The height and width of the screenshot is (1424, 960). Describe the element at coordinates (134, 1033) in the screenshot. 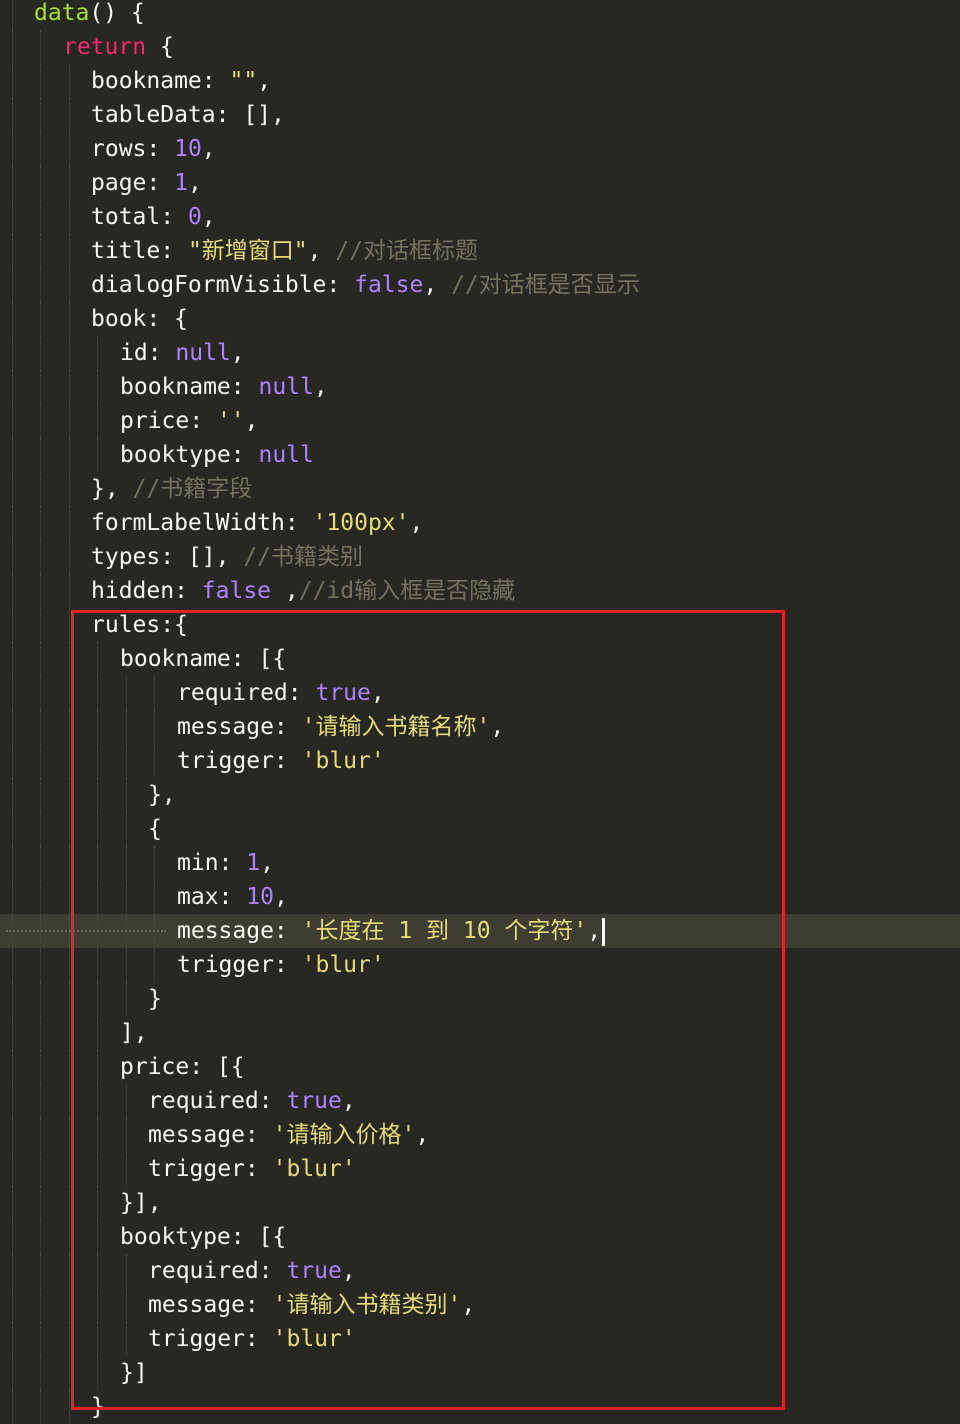

I see `code-text: ],` at that location.